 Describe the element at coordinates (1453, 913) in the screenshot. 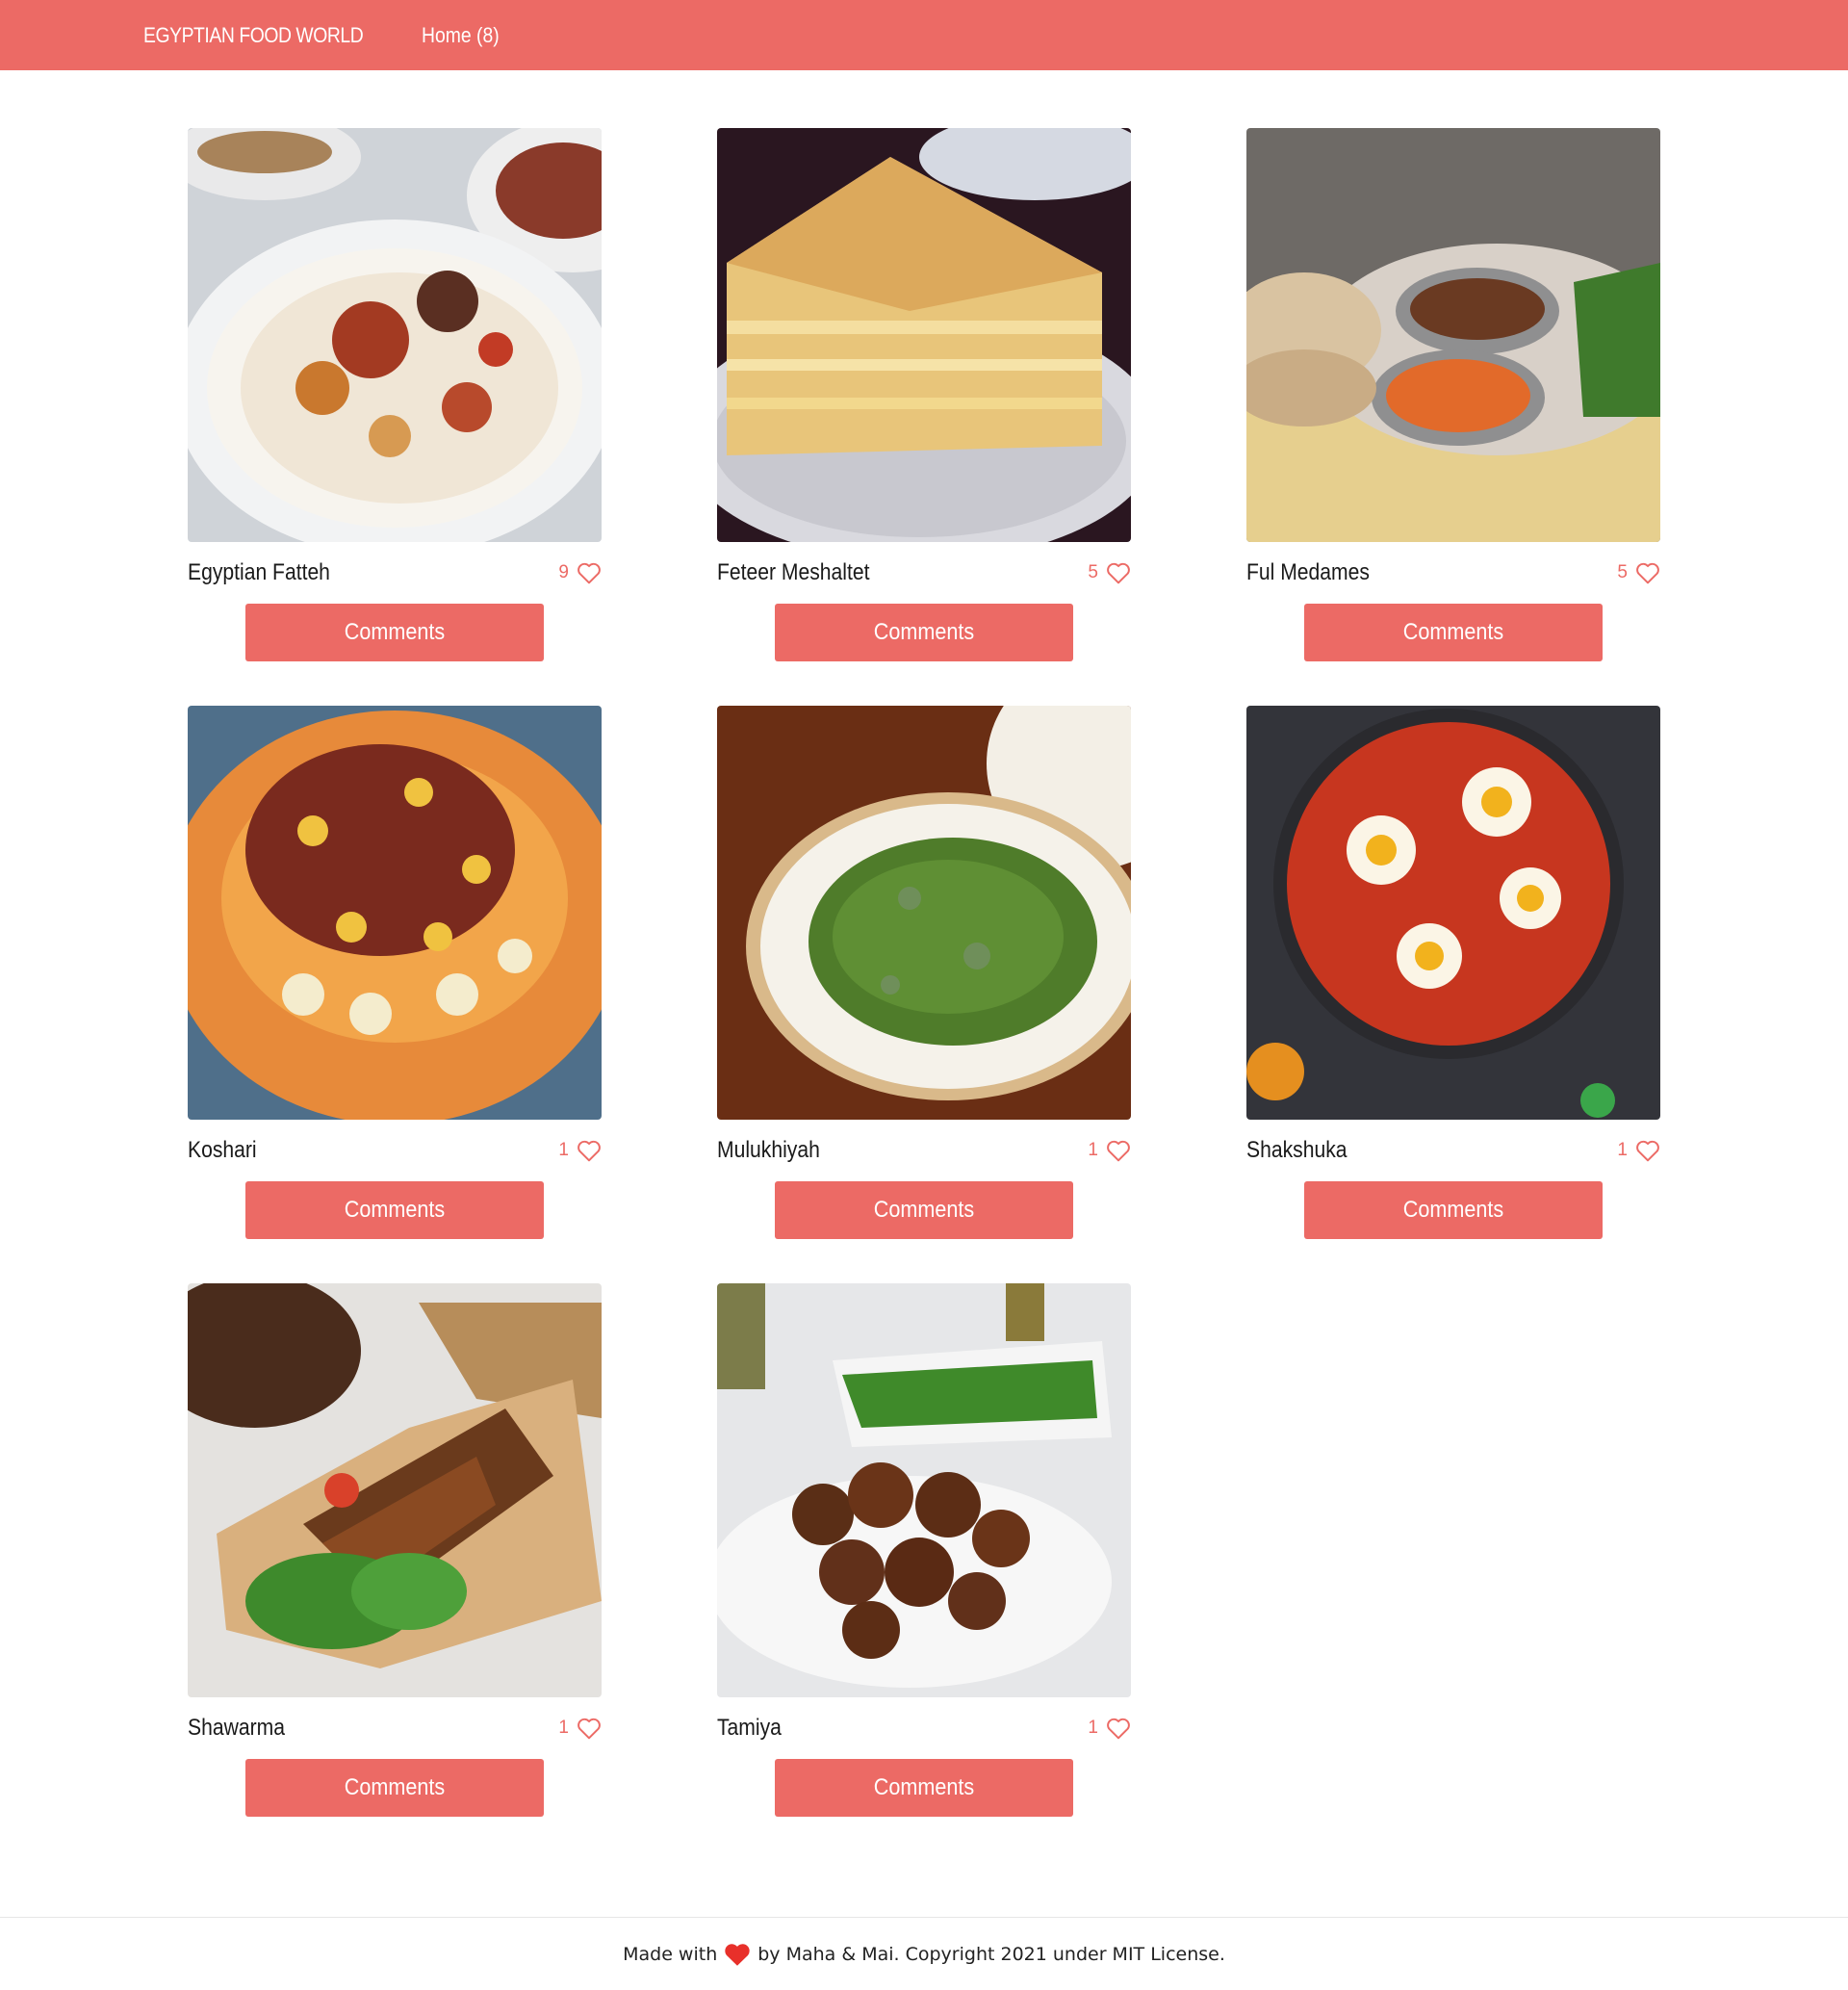

I see `dish-photo-shakshuka` at that location.